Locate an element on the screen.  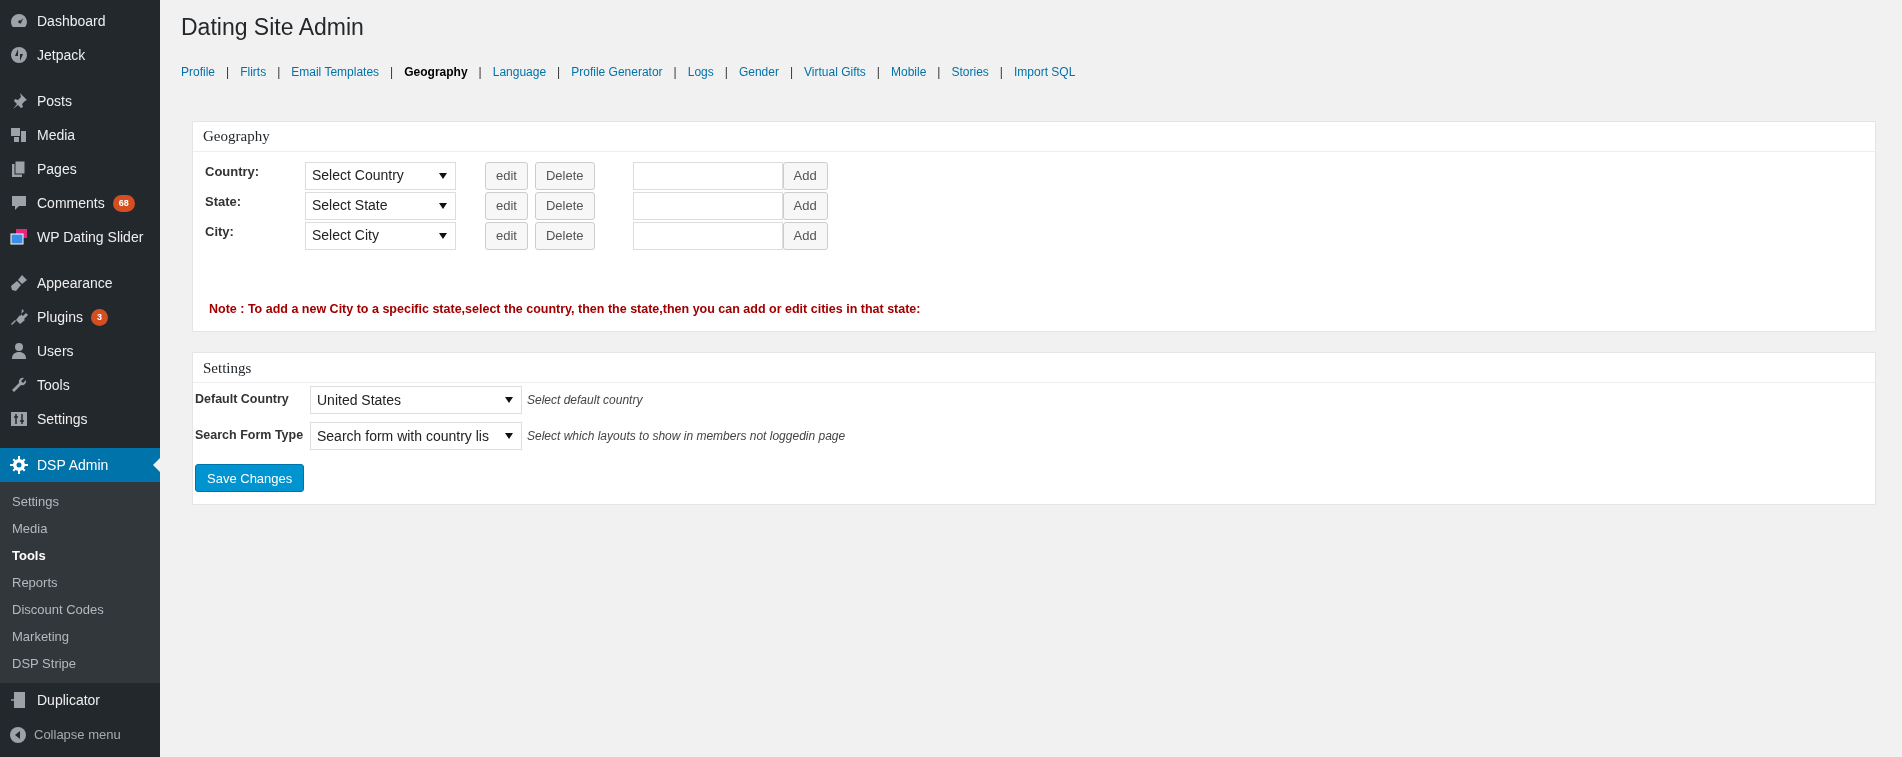
sidebar-menu-item: Comments 68 is located at coordinates (80, 203).